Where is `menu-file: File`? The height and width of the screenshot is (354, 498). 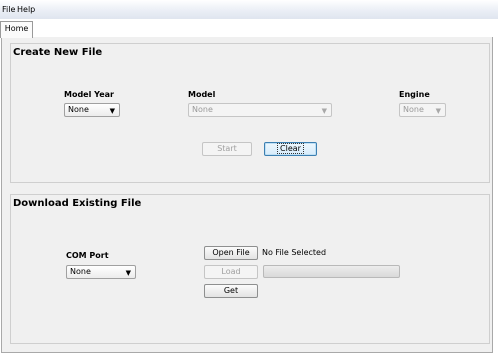 menu-file: File is located at coordinates (8, 10).